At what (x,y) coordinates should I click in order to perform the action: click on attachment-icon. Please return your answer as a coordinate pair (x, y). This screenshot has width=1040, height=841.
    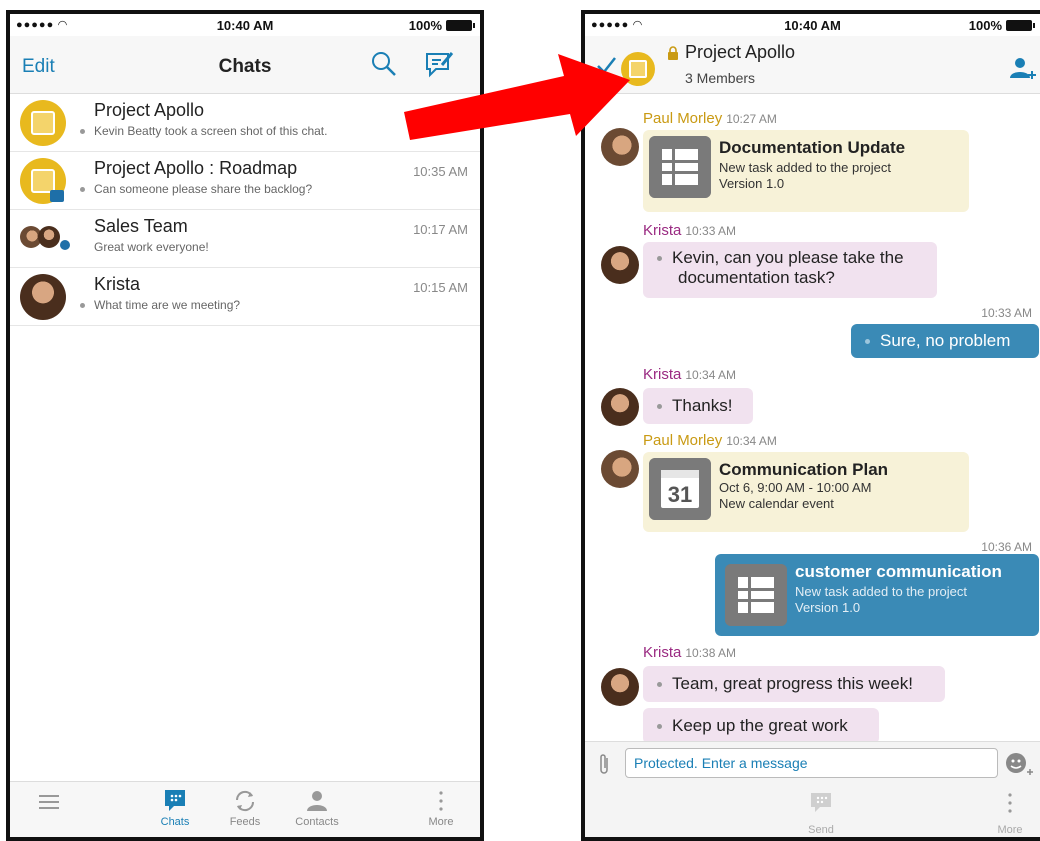
    Looking at the image, I should click on (604, 764).